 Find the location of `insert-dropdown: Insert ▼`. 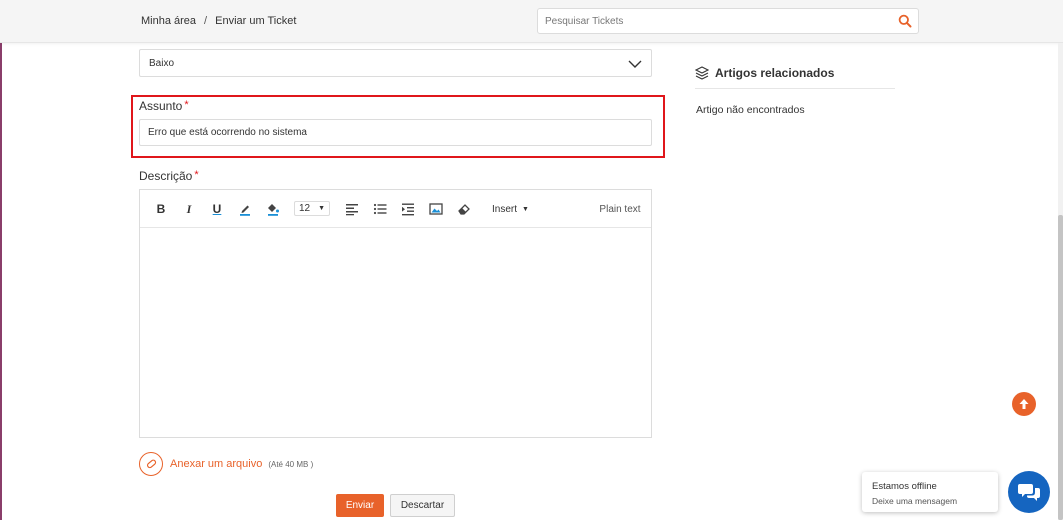

insert-dropdown: Insert ▼ is located at coordinates (512, 209).